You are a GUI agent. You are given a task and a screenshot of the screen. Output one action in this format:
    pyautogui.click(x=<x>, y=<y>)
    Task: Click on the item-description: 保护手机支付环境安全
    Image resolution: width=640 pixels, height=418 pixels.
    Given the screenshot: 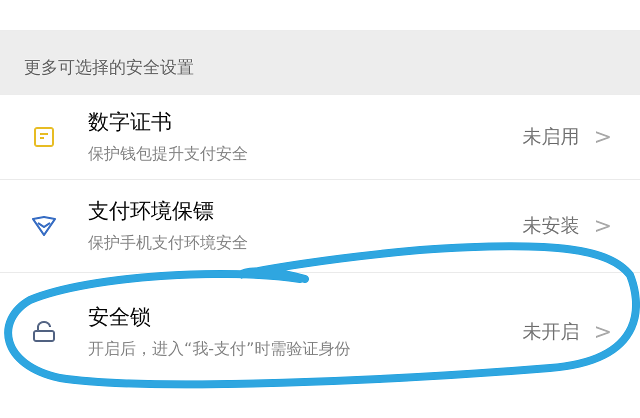 What is the action you would take?
    pyautogui.click(x=168, y=243)
    